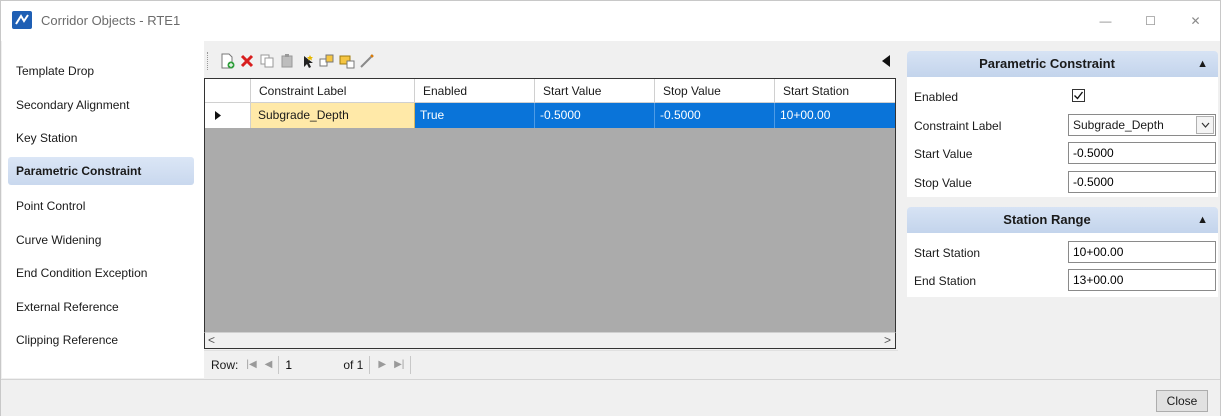 This screenshot has height=416, width=1221. Describe the element at coordinates (267, 61) in the screenshot. I see `copy-icon` at that location.